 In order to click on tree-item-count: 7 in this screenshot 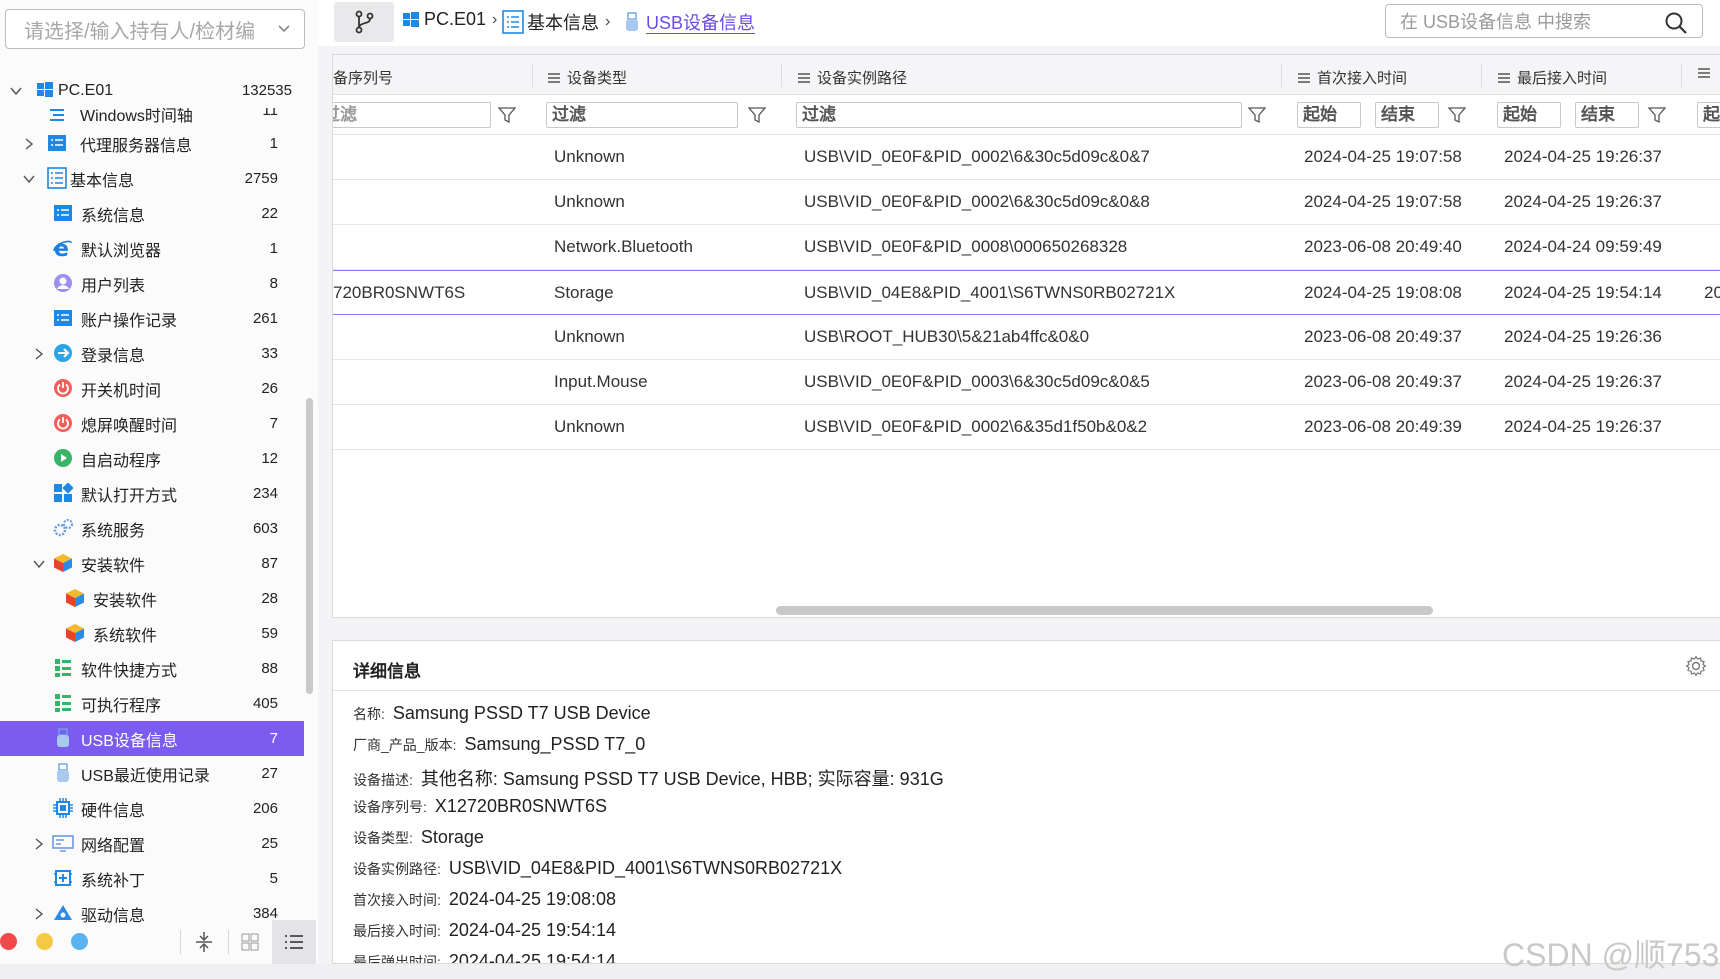, I will do `click(273, 738)`.